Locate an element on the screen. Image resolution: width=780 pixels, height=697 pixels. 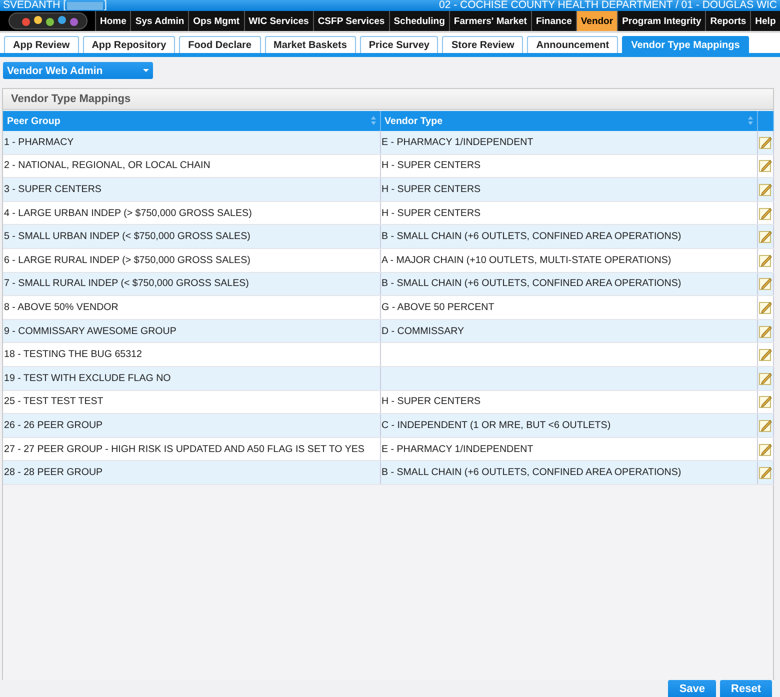
tab: Food Declare is located at coordinates (219, 44).